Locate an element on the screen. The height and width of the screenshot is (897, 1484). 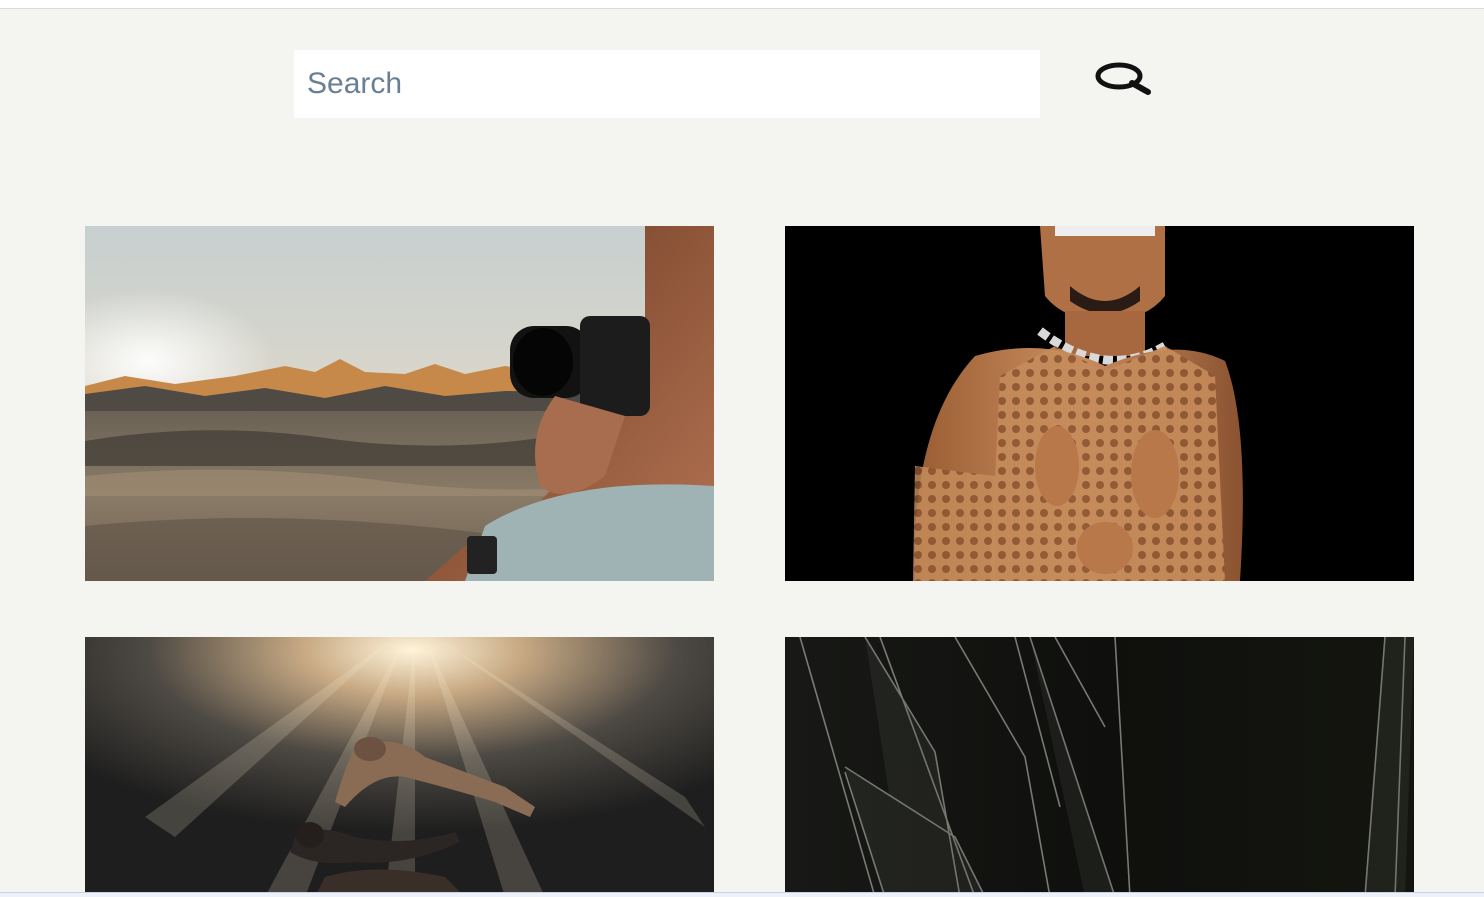
dark-glass-shards-image is located at coordinates (1099, 767).